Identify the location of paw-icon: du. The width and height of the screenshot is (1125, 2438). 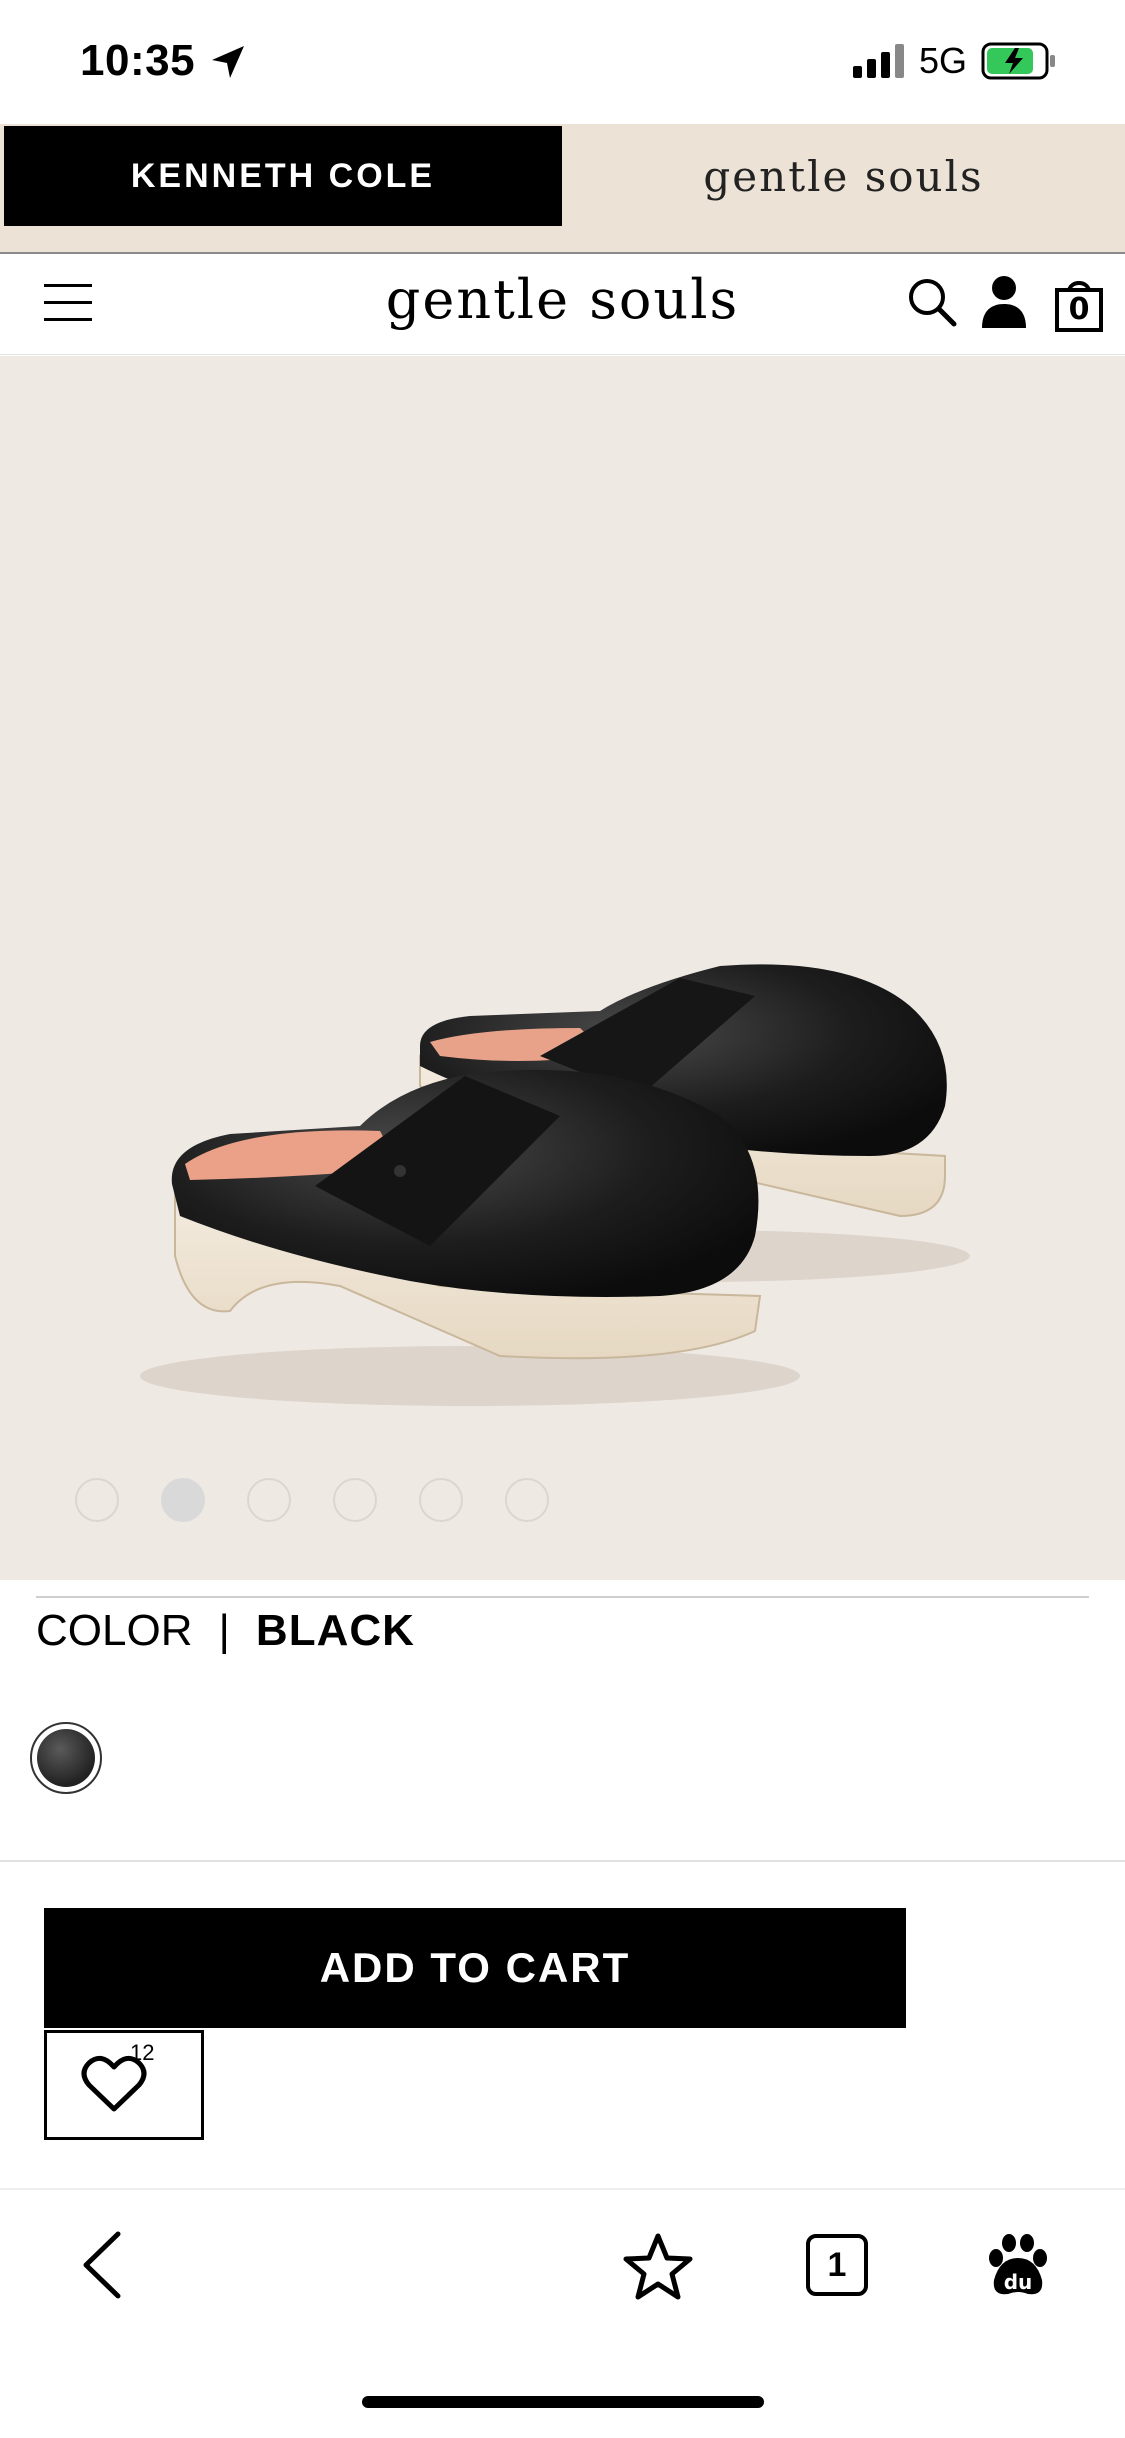
(1018, 2265).